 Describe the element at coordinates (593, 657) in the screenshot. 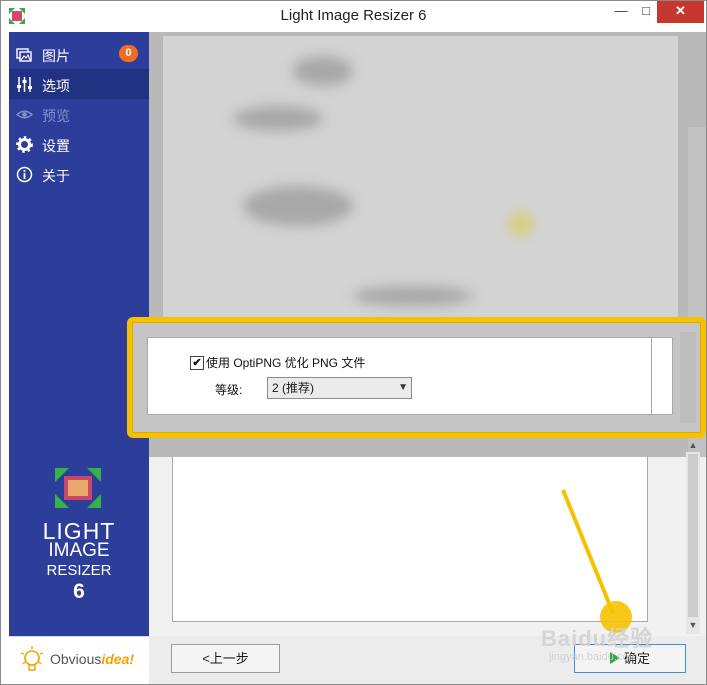

I see `watermark-url: jingyan.baidu.com` at that location.